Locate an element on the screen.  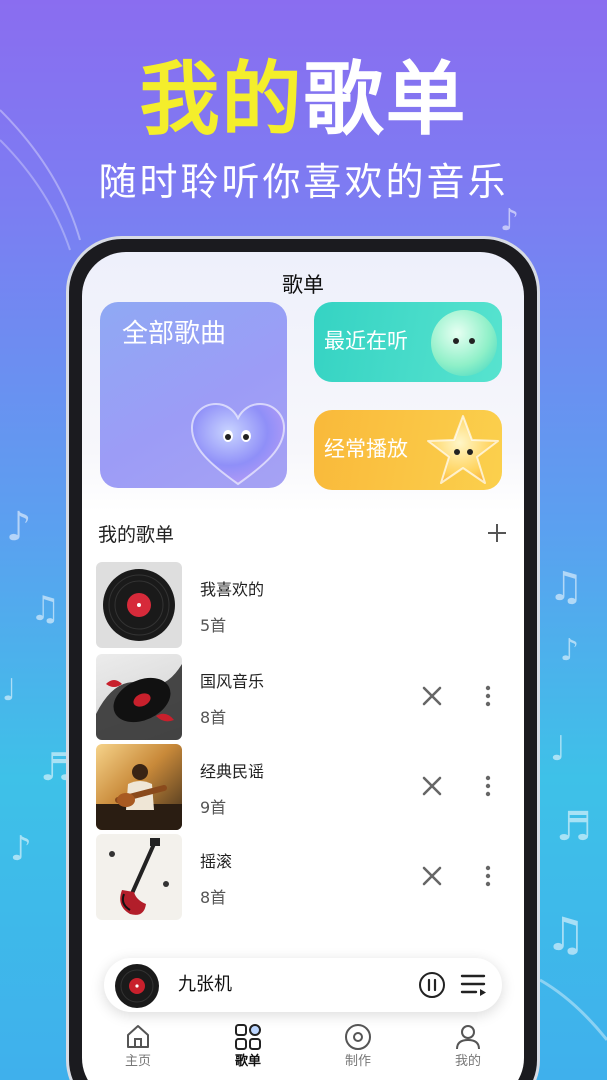
now-playing-title: 九张机 is located at coordinates (205, 984).